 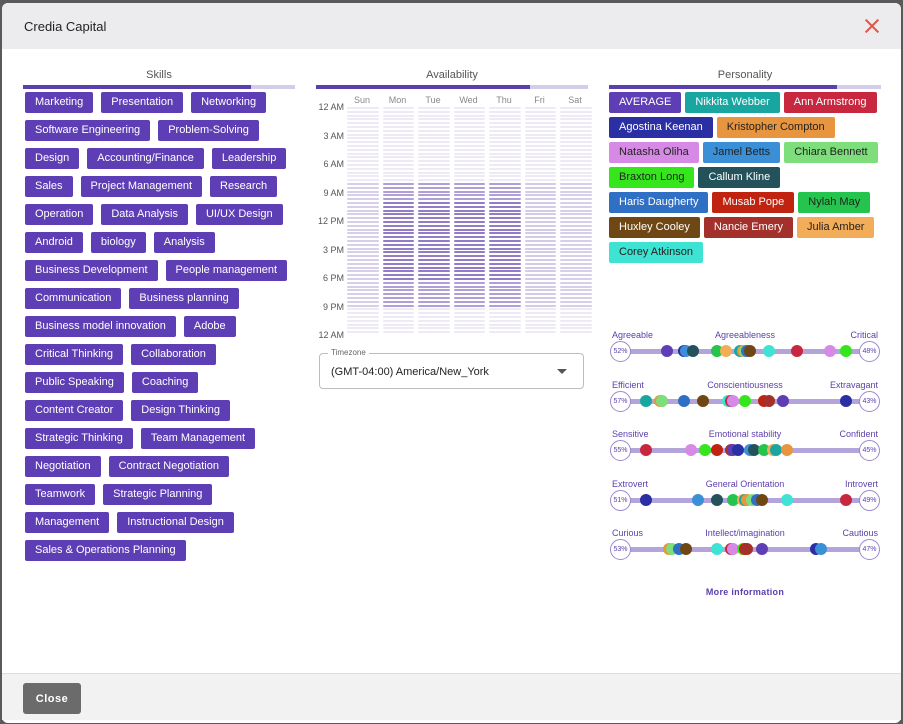 I want to click on person-tag: Nikkita Webber, so click(x=732, y=102).